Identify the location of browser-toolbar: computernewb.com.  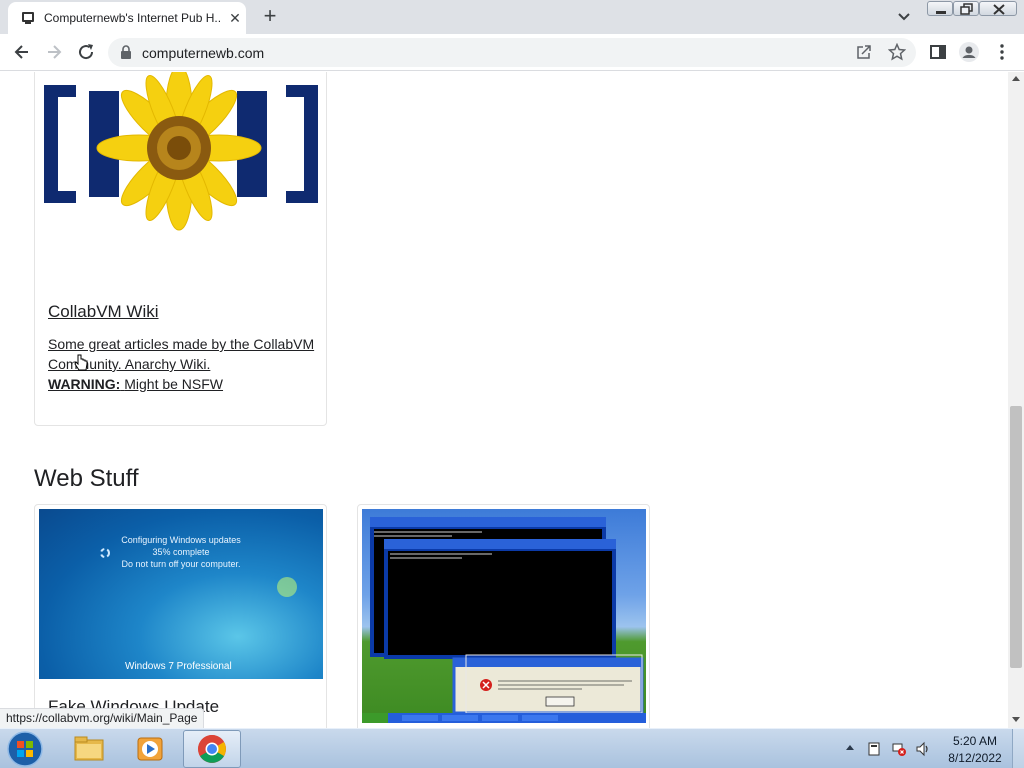
(512, 52).